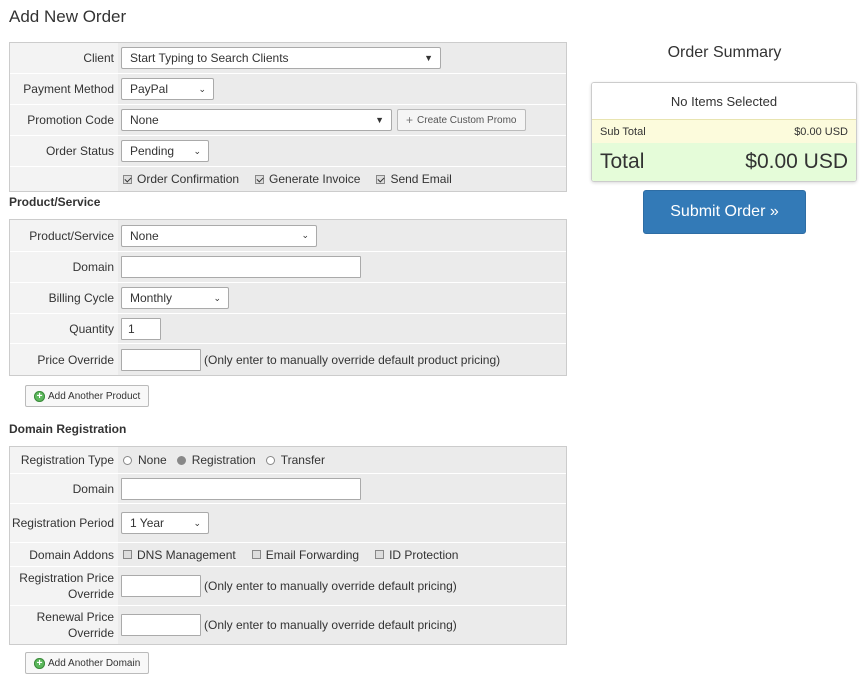  Describe the element at coordinates (410, 120) in the screenshot. I see `plus-icon: +` at that location.